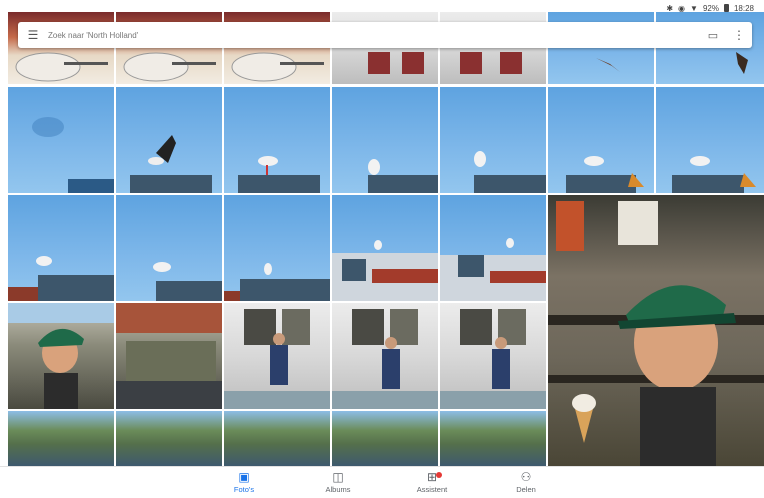  Describe the element at coordinates (61, 356) in the screenshot. I see `photo-boy-icecream-small` at that location.